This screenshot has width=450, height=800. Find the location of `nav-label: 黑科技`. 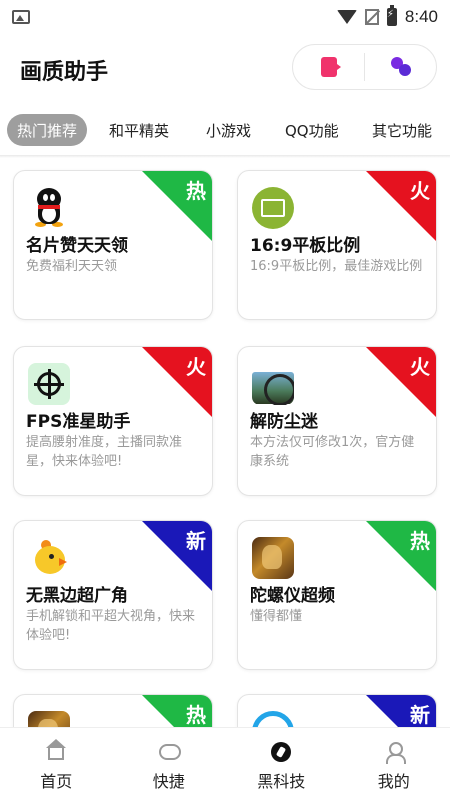

nav-label: 黑科技 is located at coordinates (281, 781).